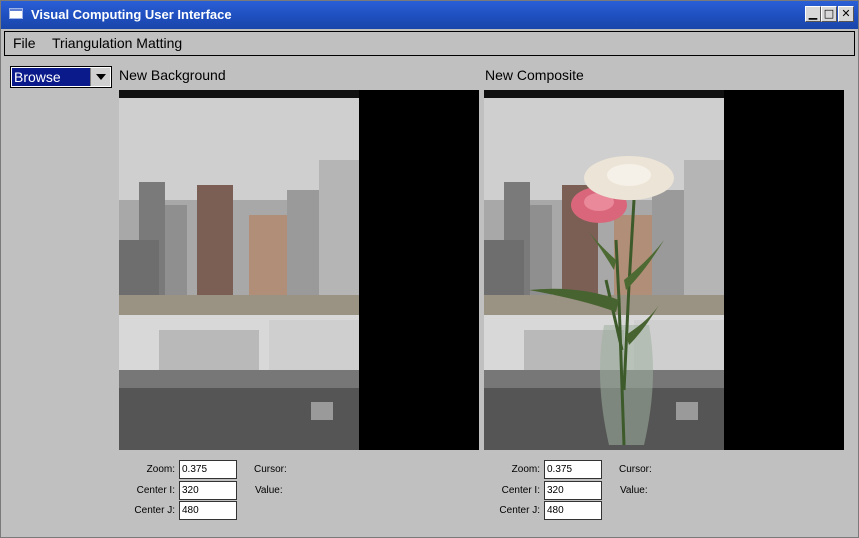  Describe the element at coordinates (117, 43) in the screenshot. I see `menu-triangulation-matting: Triangulation Matting` at that location.